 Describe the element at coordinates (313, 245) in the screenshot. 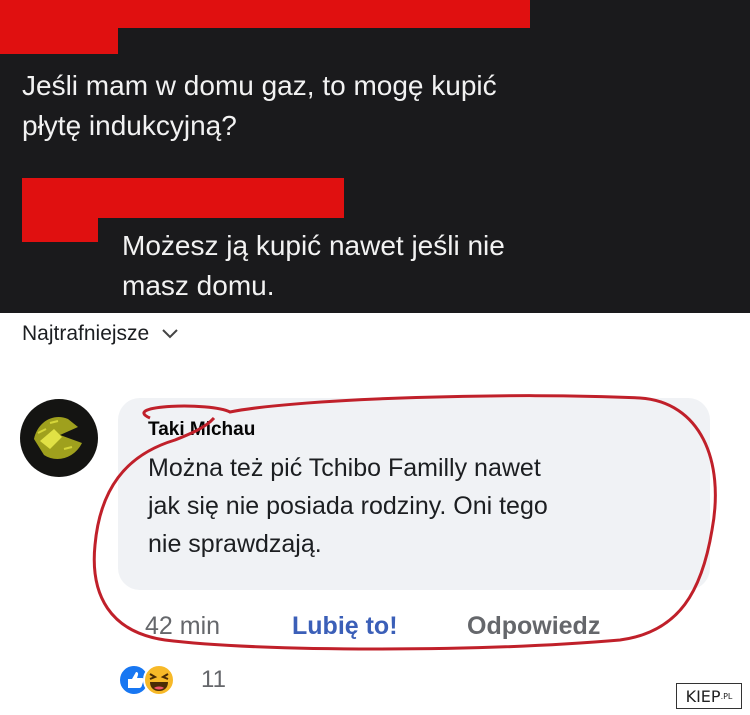

I see `post-answer-line: Możesz ją kupić nawet jeśli nie` at that location.